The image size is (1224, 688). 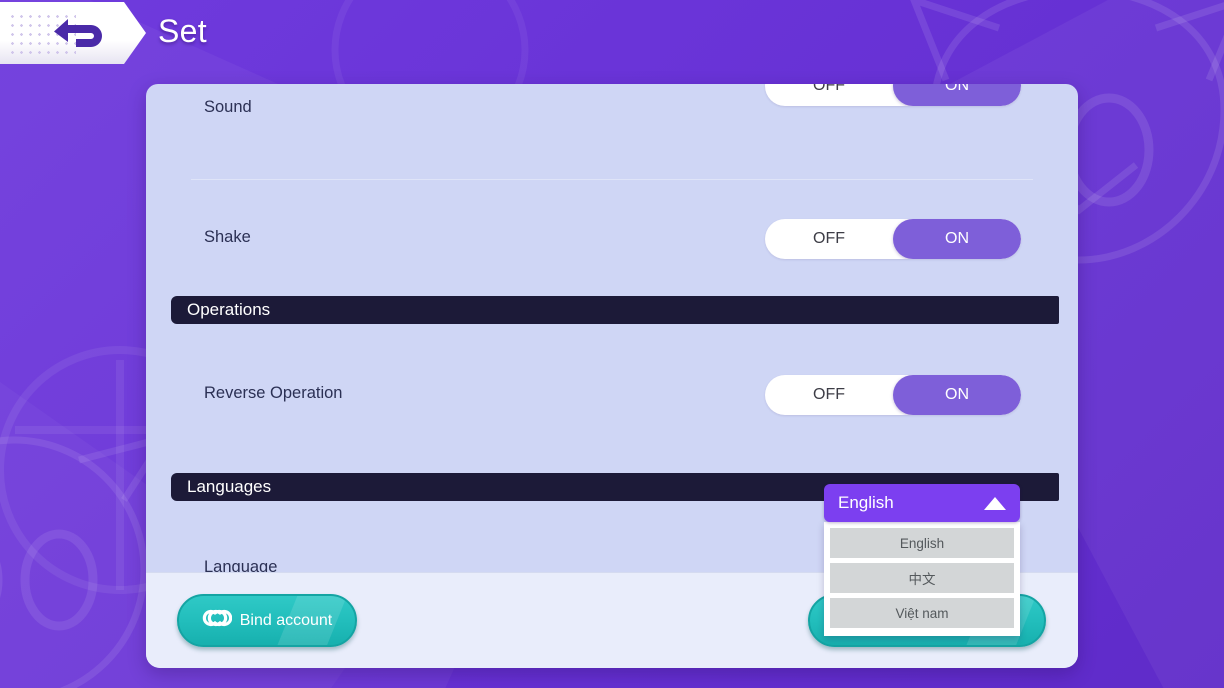 I want to click on toggle-reverse-operation: OFF ON, so click(x=893, y=395).